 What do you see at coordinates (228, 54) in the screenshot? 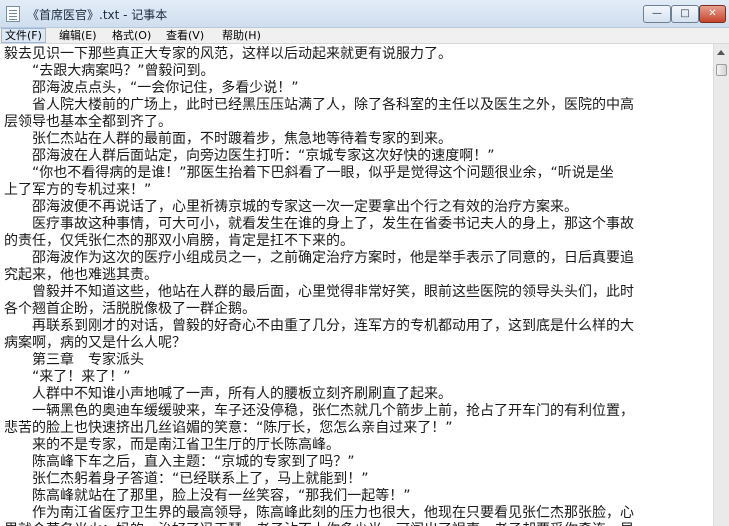
I see `text-line: 毅去见识一下那些真正大专家的风范，这样以后动起来就更有说服力了。` at bounding box center [228, 54].